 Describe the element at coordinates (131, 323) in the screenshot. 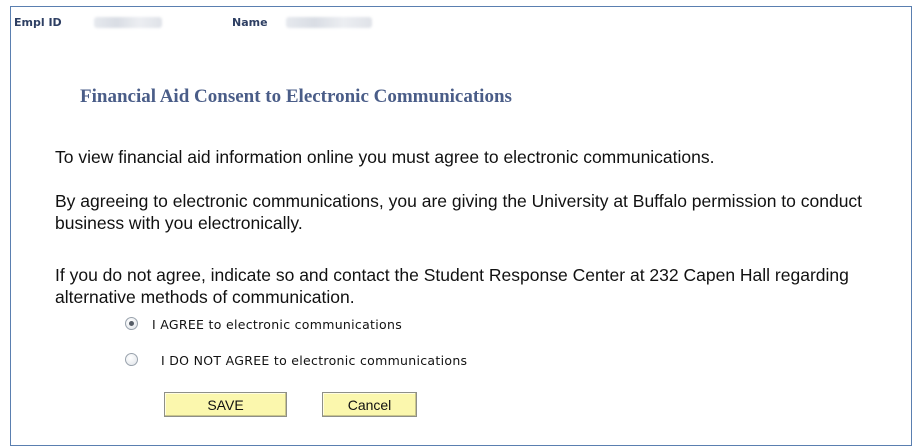

I see `agree-radio` at that location.